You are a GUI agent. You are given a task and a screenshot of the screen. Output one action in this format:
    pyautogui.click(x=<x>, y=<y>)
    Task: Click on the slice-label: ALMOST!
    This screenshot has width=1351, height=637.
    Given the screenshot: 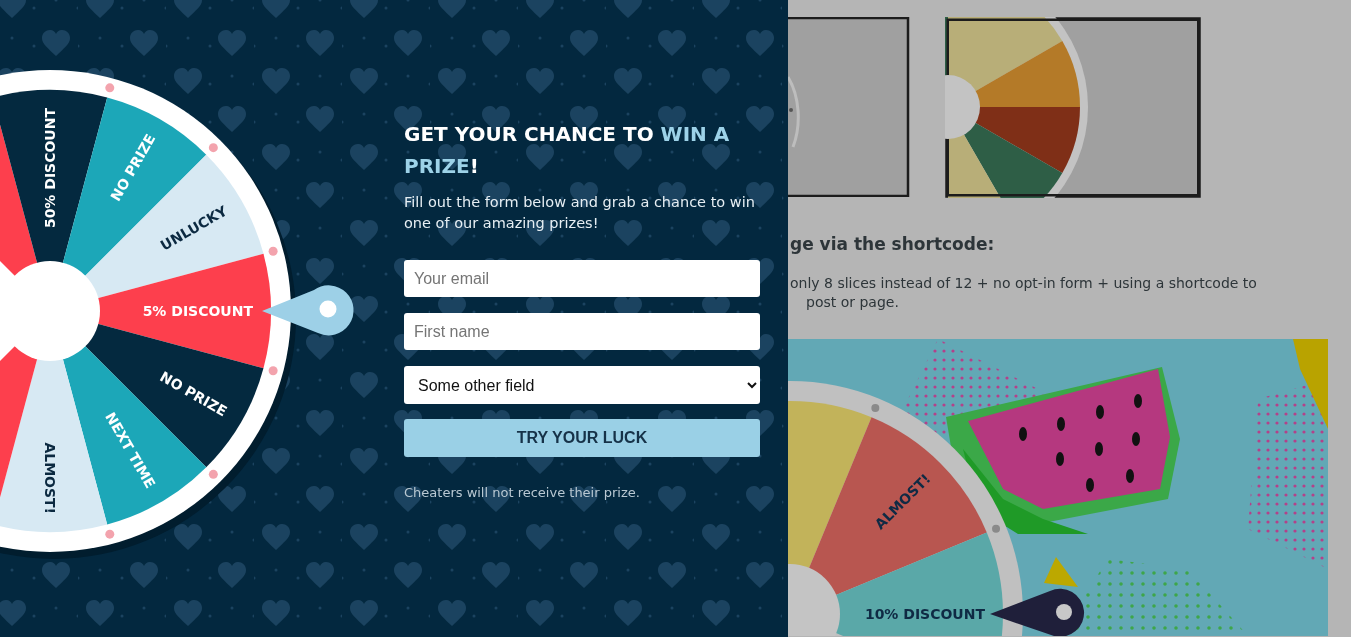 What is the action you would take?
    pyautogui.click(x=50, y=478)
    